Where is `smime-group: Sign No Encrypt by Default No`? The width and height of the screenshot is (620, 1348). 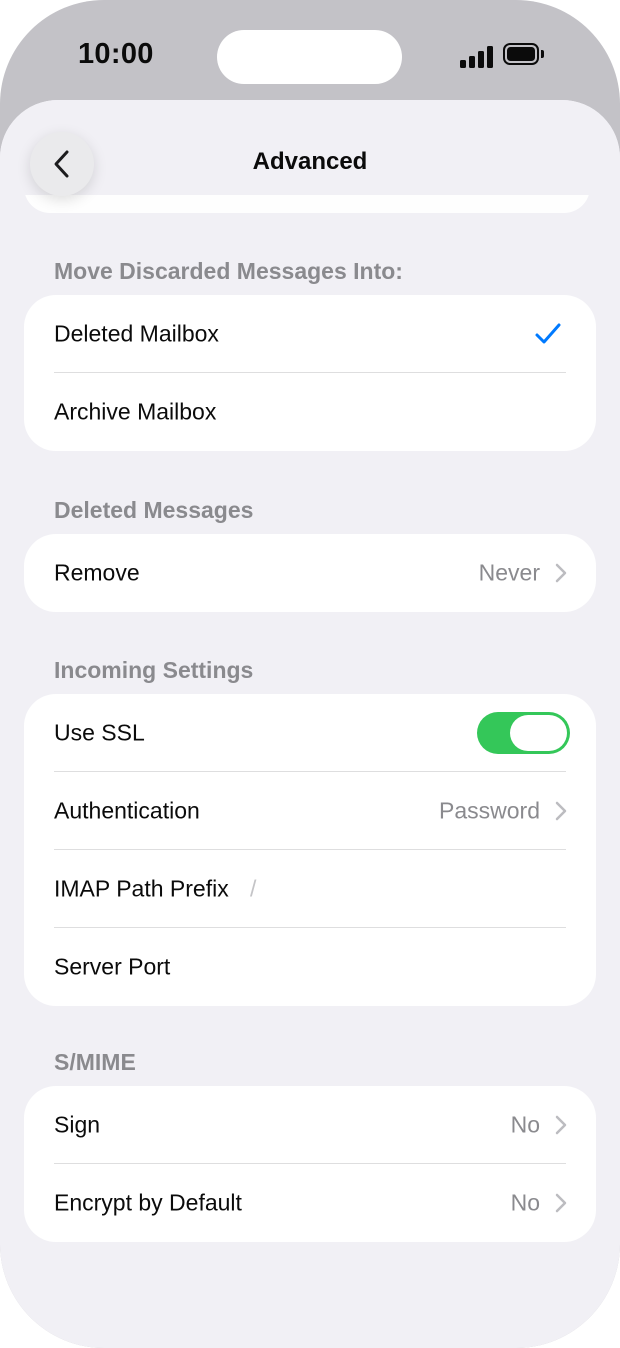
smime-group: Sign No Encrypt by Default No is located at coordinates (310, 1164).